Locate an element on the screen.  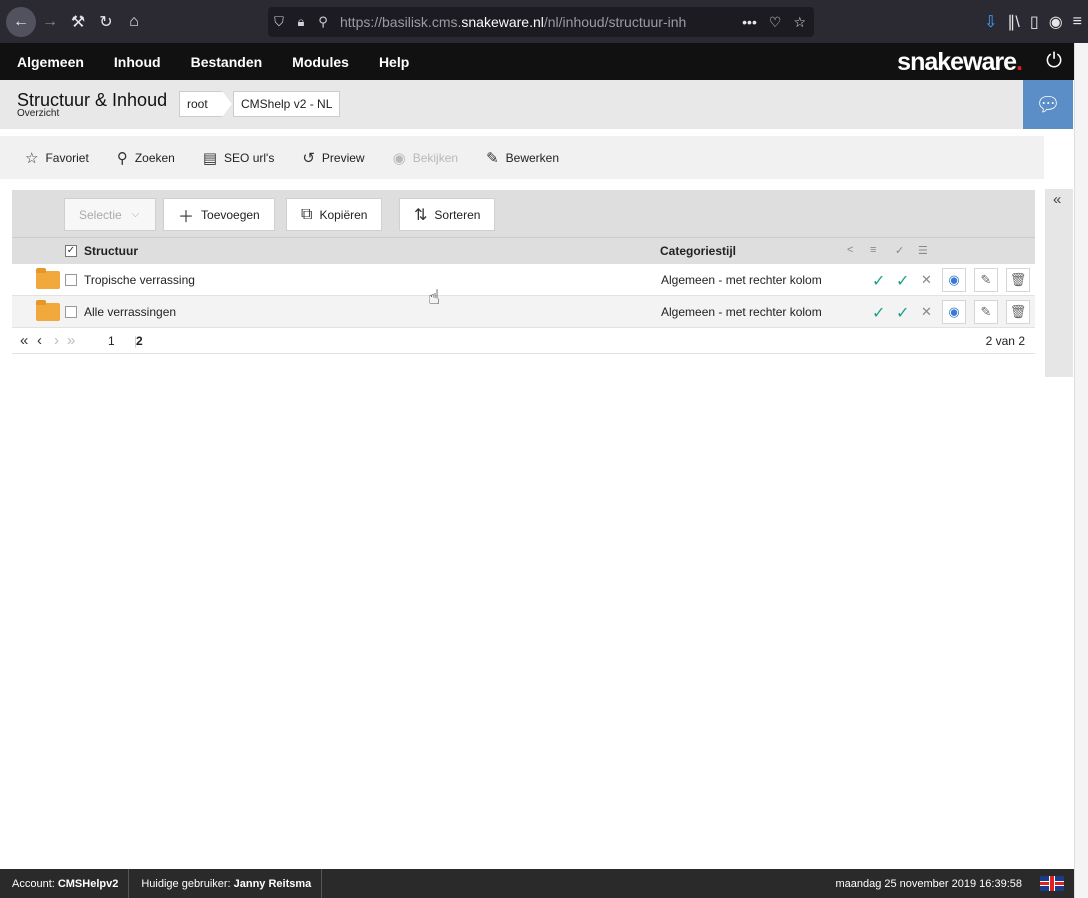
sorteren-button: ⇅ Sorteren is located at coordinates (447, 214).